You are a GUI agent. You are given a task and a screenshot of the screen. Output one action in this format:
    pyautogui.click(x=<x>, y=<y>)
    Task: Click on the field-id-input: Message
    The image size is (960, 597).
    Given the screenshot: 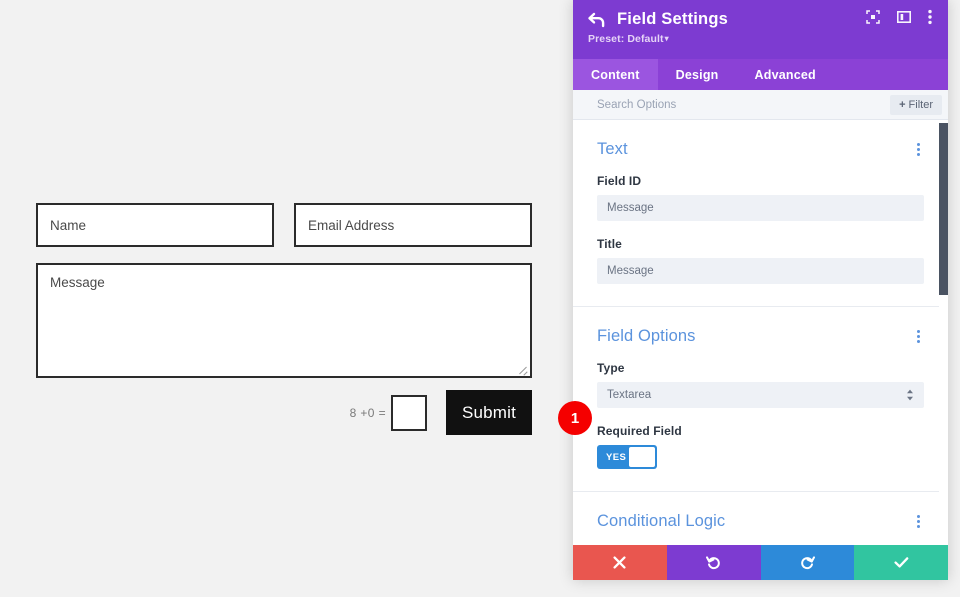 What is the action you would take?
    pyautogui.click(x=760, y=208)
    